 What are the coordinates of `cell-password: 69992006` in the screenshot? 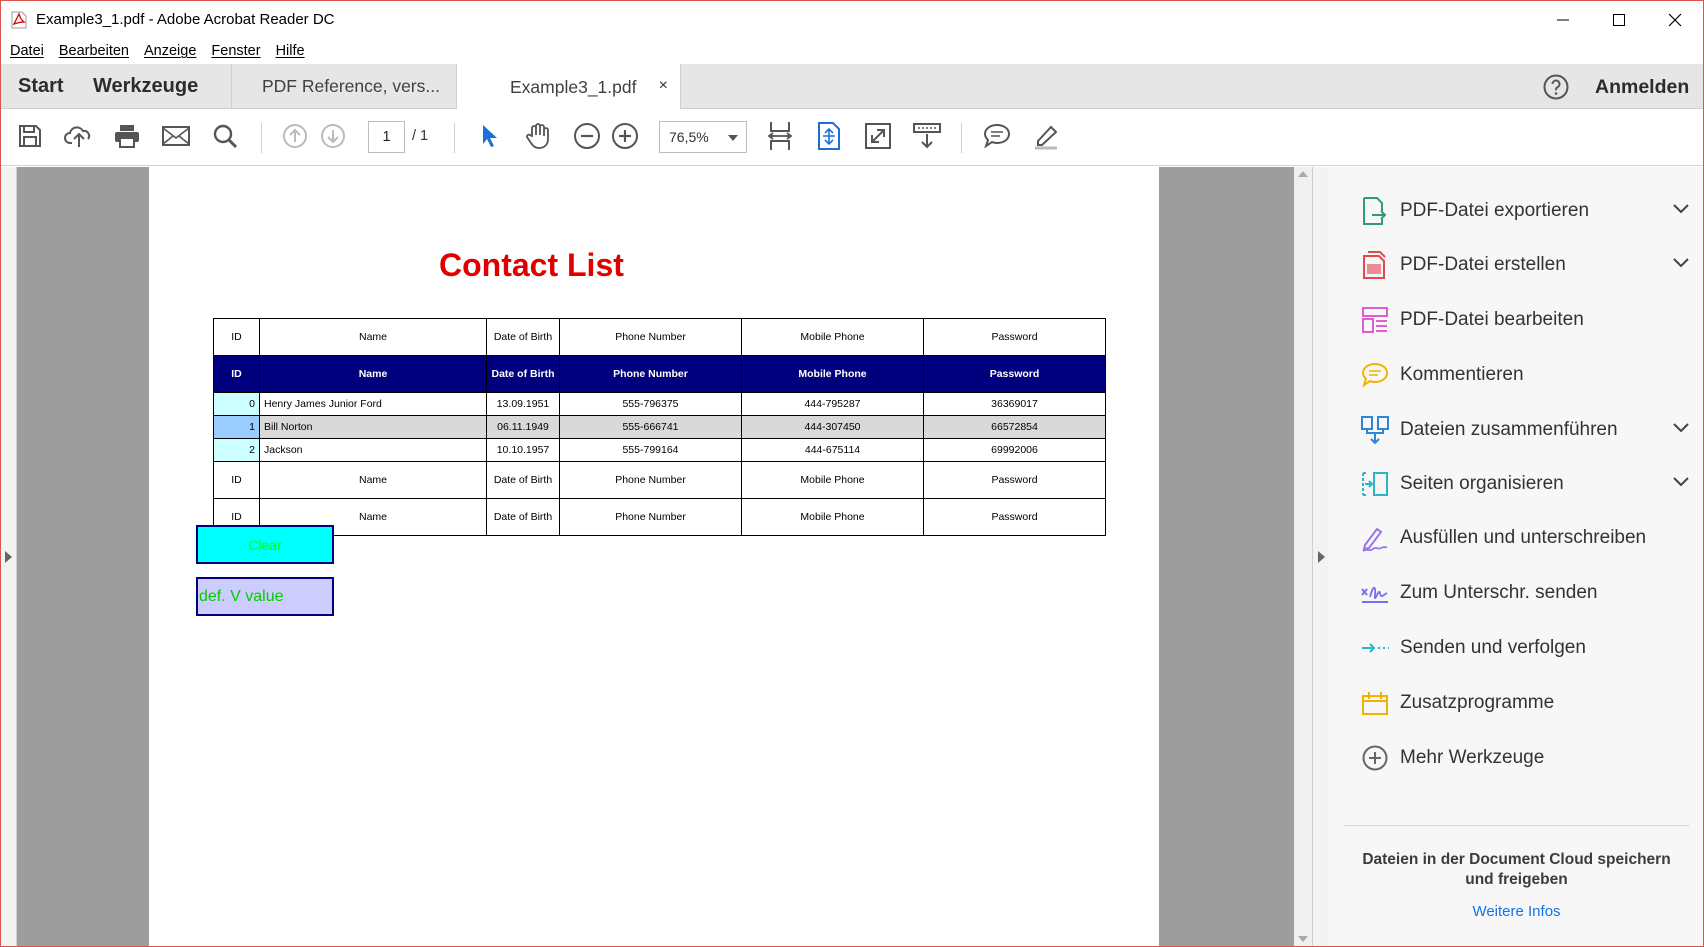 It's located at (1014, 450).